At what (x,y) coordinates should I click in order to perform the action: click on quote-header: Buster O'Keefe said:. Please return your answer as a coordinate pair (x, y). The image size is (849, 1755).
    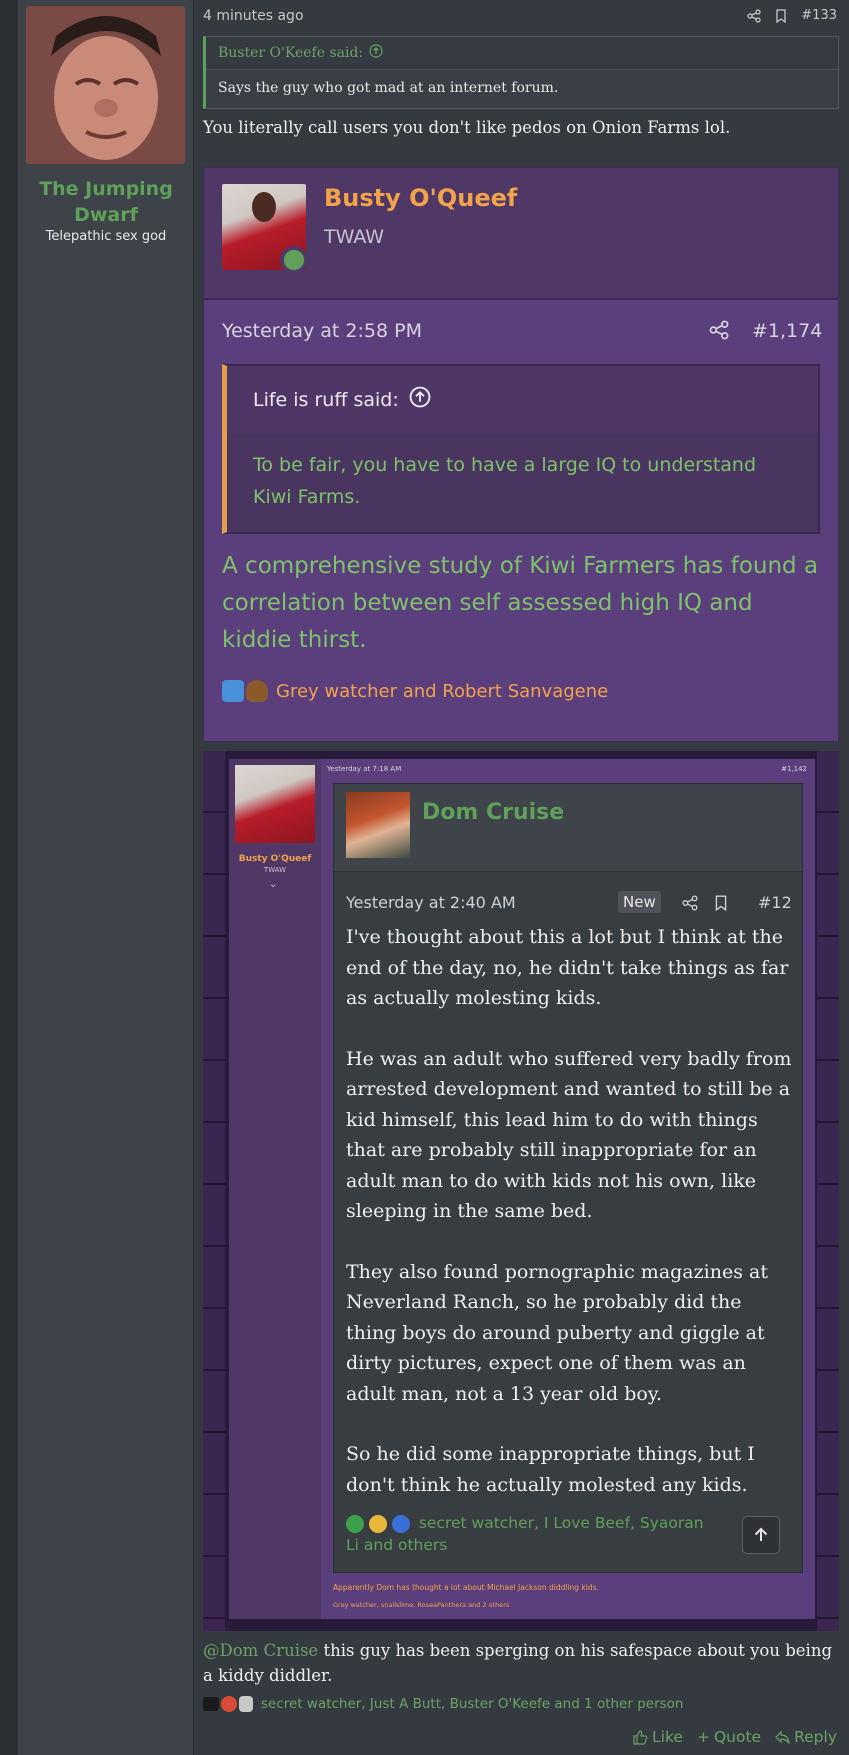
    Looking at the image, I should click on (522, 53).